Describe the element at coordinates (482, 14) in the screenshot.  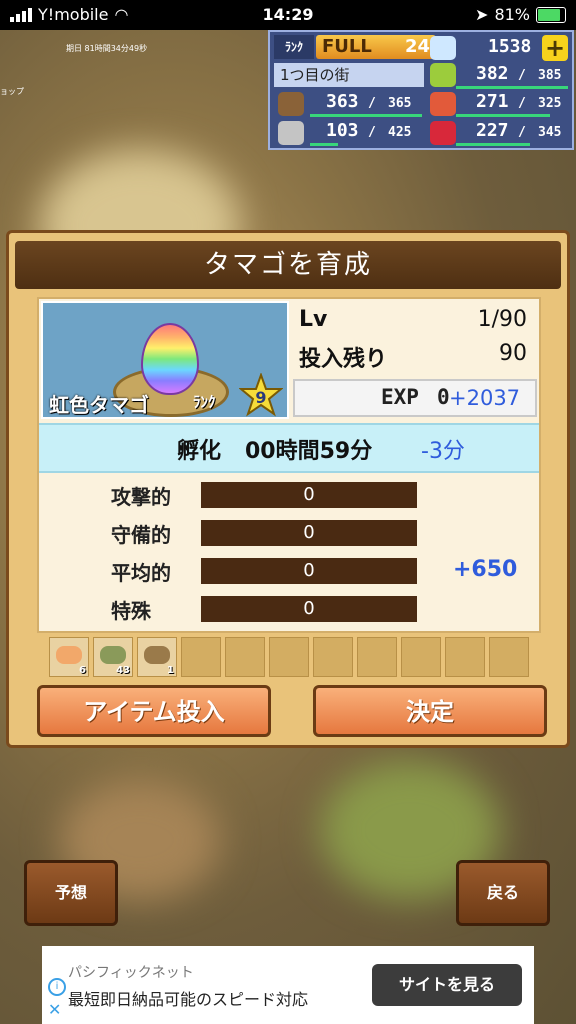
I see `location-icon: ➤` at that location.